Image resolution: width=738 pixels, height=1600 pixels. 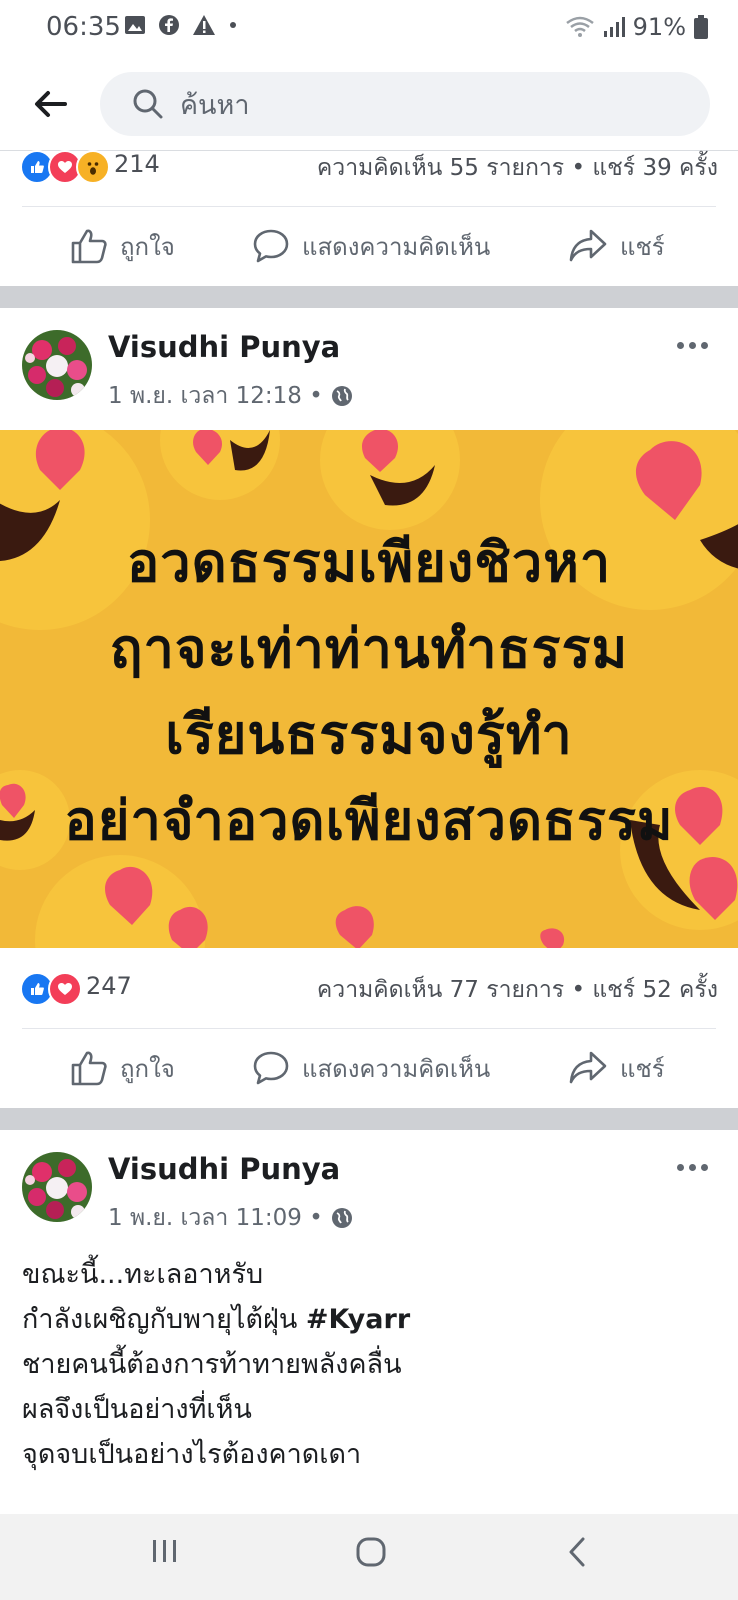 What do you see at coordinates (614, 27) in the screenshot?
I see `signal-icon` at bounding box center [614, 27].